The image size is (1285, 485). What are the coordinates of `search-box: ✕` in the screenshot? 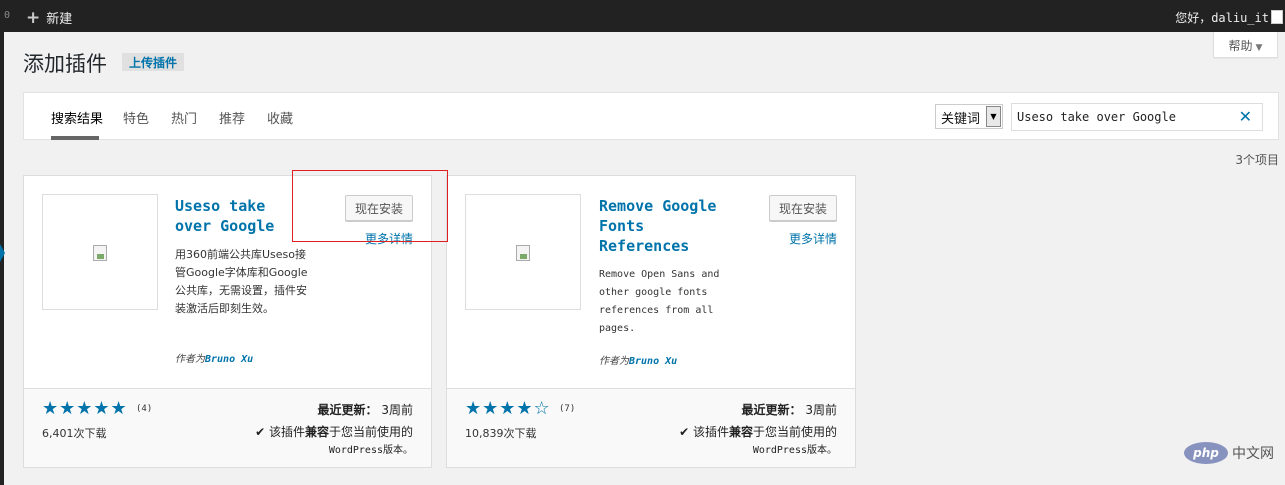 It's located at (1137, 117).